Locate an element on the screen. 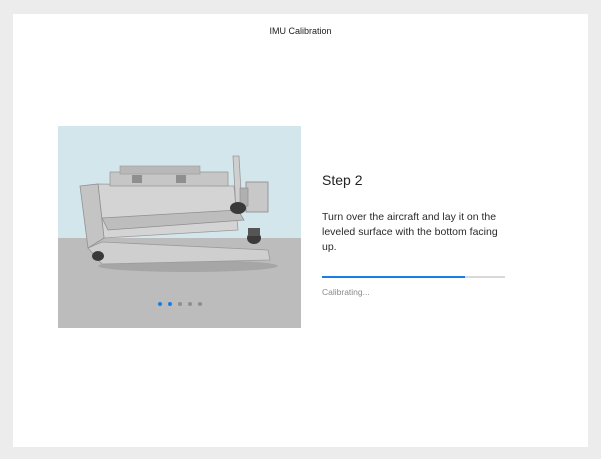 The image size is (601, 459). calibration-progress-bar is located at coordinates (413, 277).